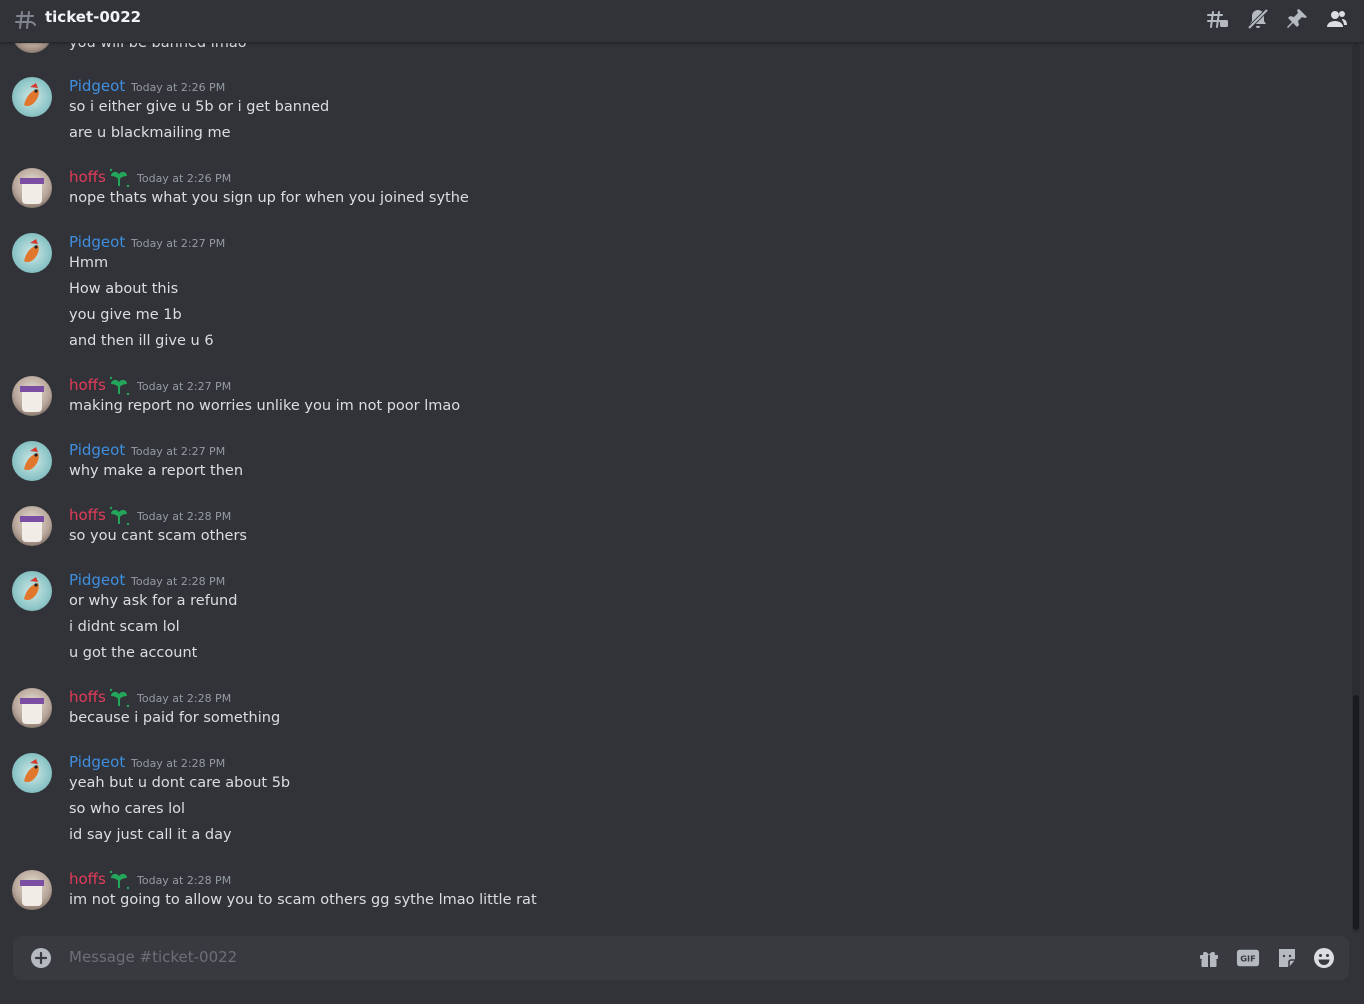 Image resolution: width=1364 pixels, height=1007 pixels. Describe the element at coordinates (1287, 958) in the screenshot. I see `sticker-icon` at that location.